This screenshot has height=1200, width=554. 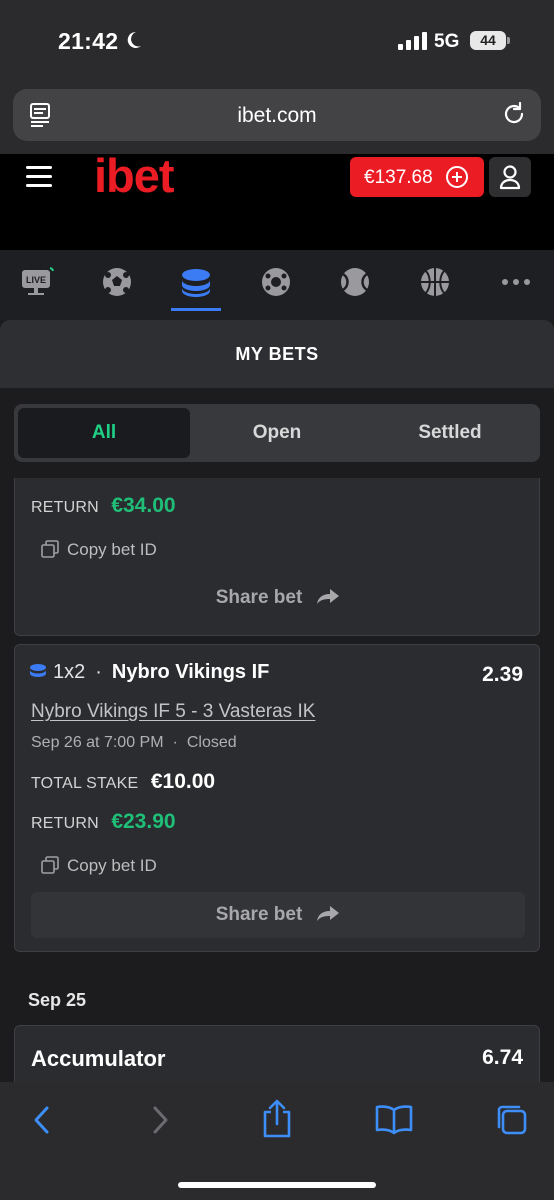 What do you see at coordinates (134, 39) in the screenshot?
I see `focus-moon-icon` at bounding box center [134, 39].